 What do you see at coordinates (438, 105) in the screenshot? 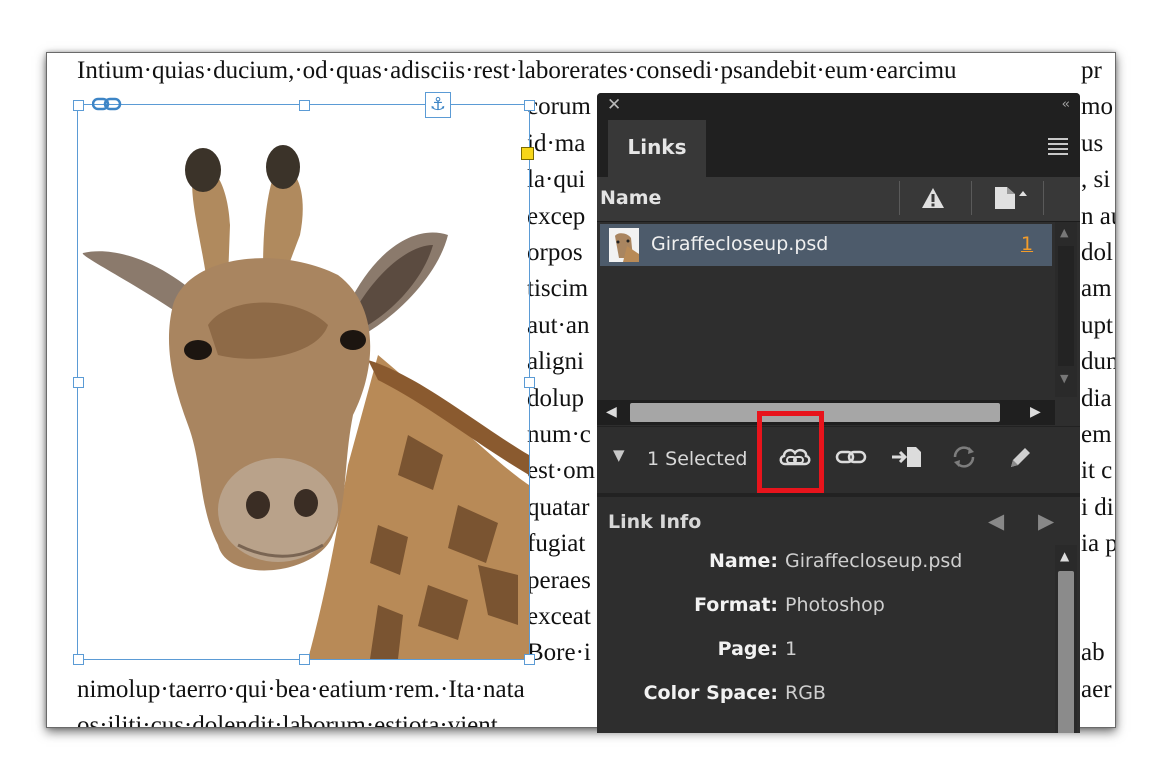
I see `anchor-icon: ⚓` at bounding box center [438, 105].